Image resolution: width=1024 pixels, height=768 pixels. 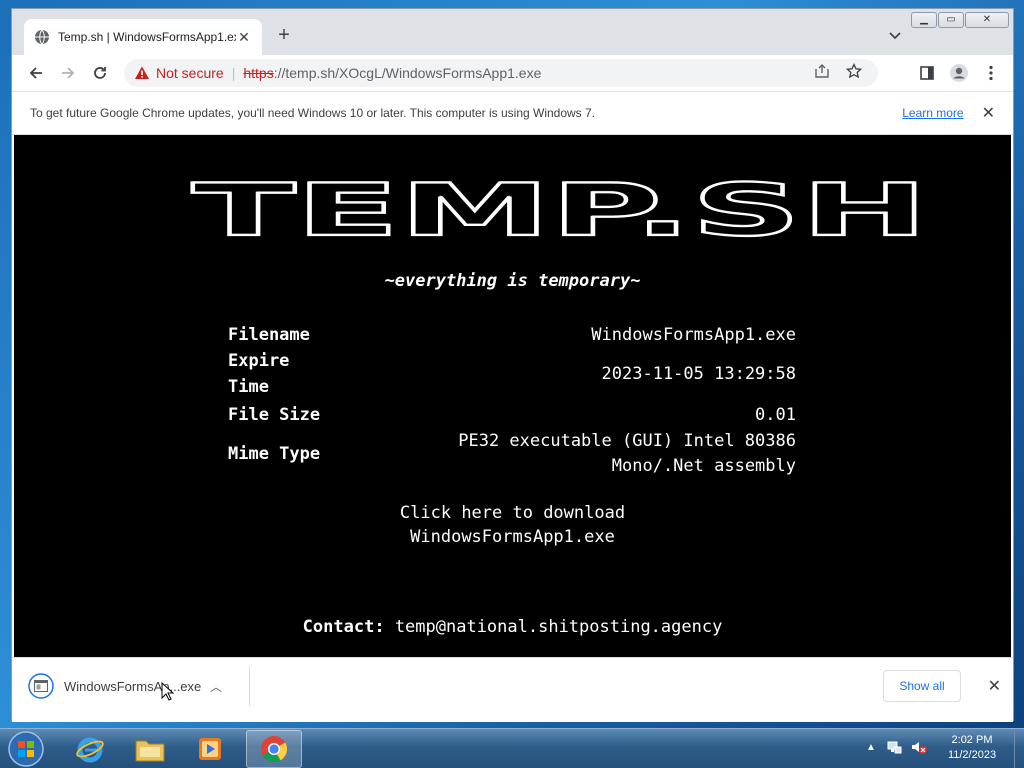 I want to click on meta-row-expire: Expire Time 2023-11-05 13:29:58, so click(x=512, y=377).